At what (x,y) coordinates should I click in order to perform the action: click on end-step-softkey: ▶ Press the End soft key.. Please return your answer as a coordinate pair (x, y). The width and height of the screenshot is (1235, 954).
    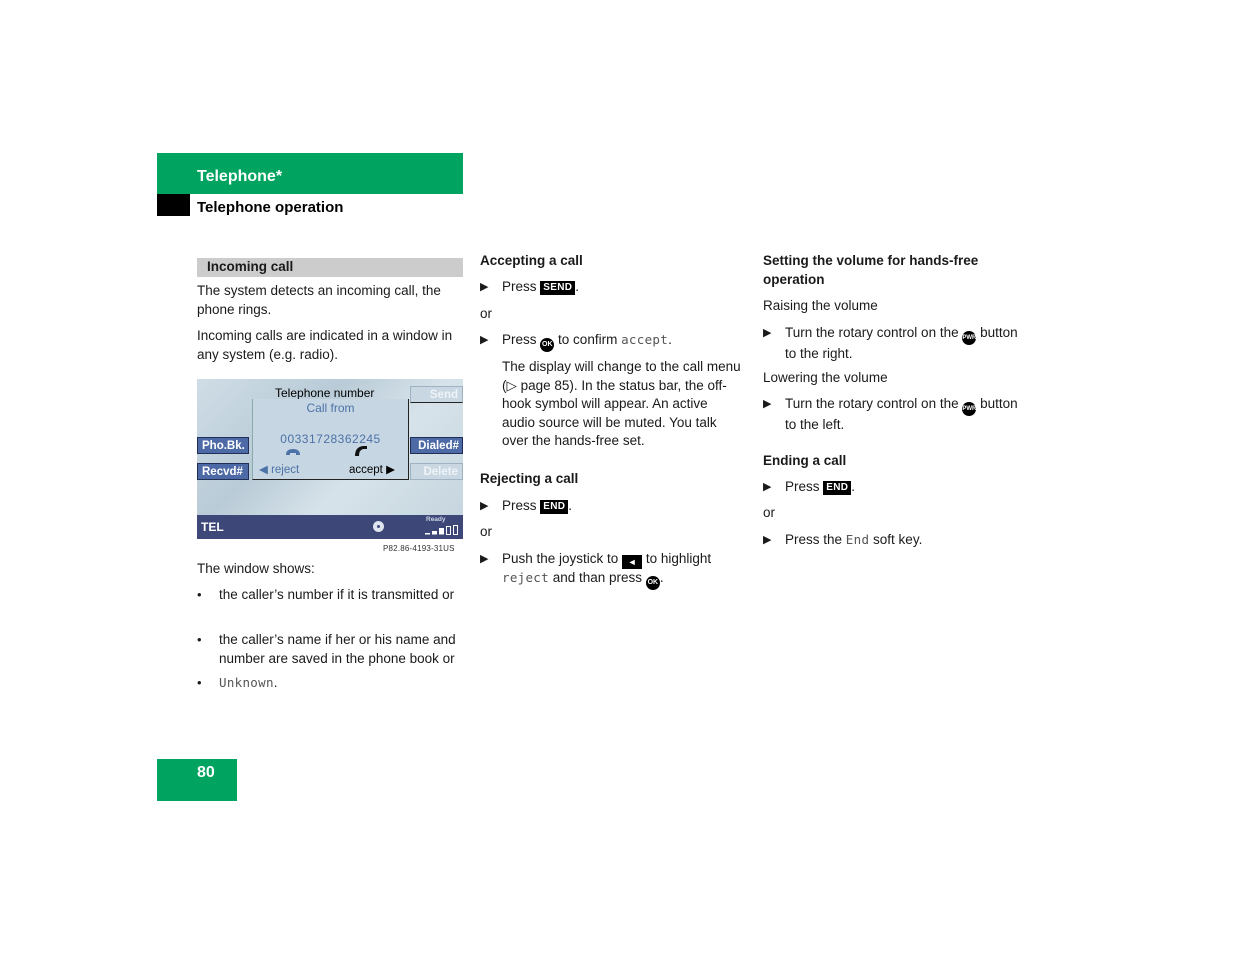
    Looking at the image, I should click on (898, 541).